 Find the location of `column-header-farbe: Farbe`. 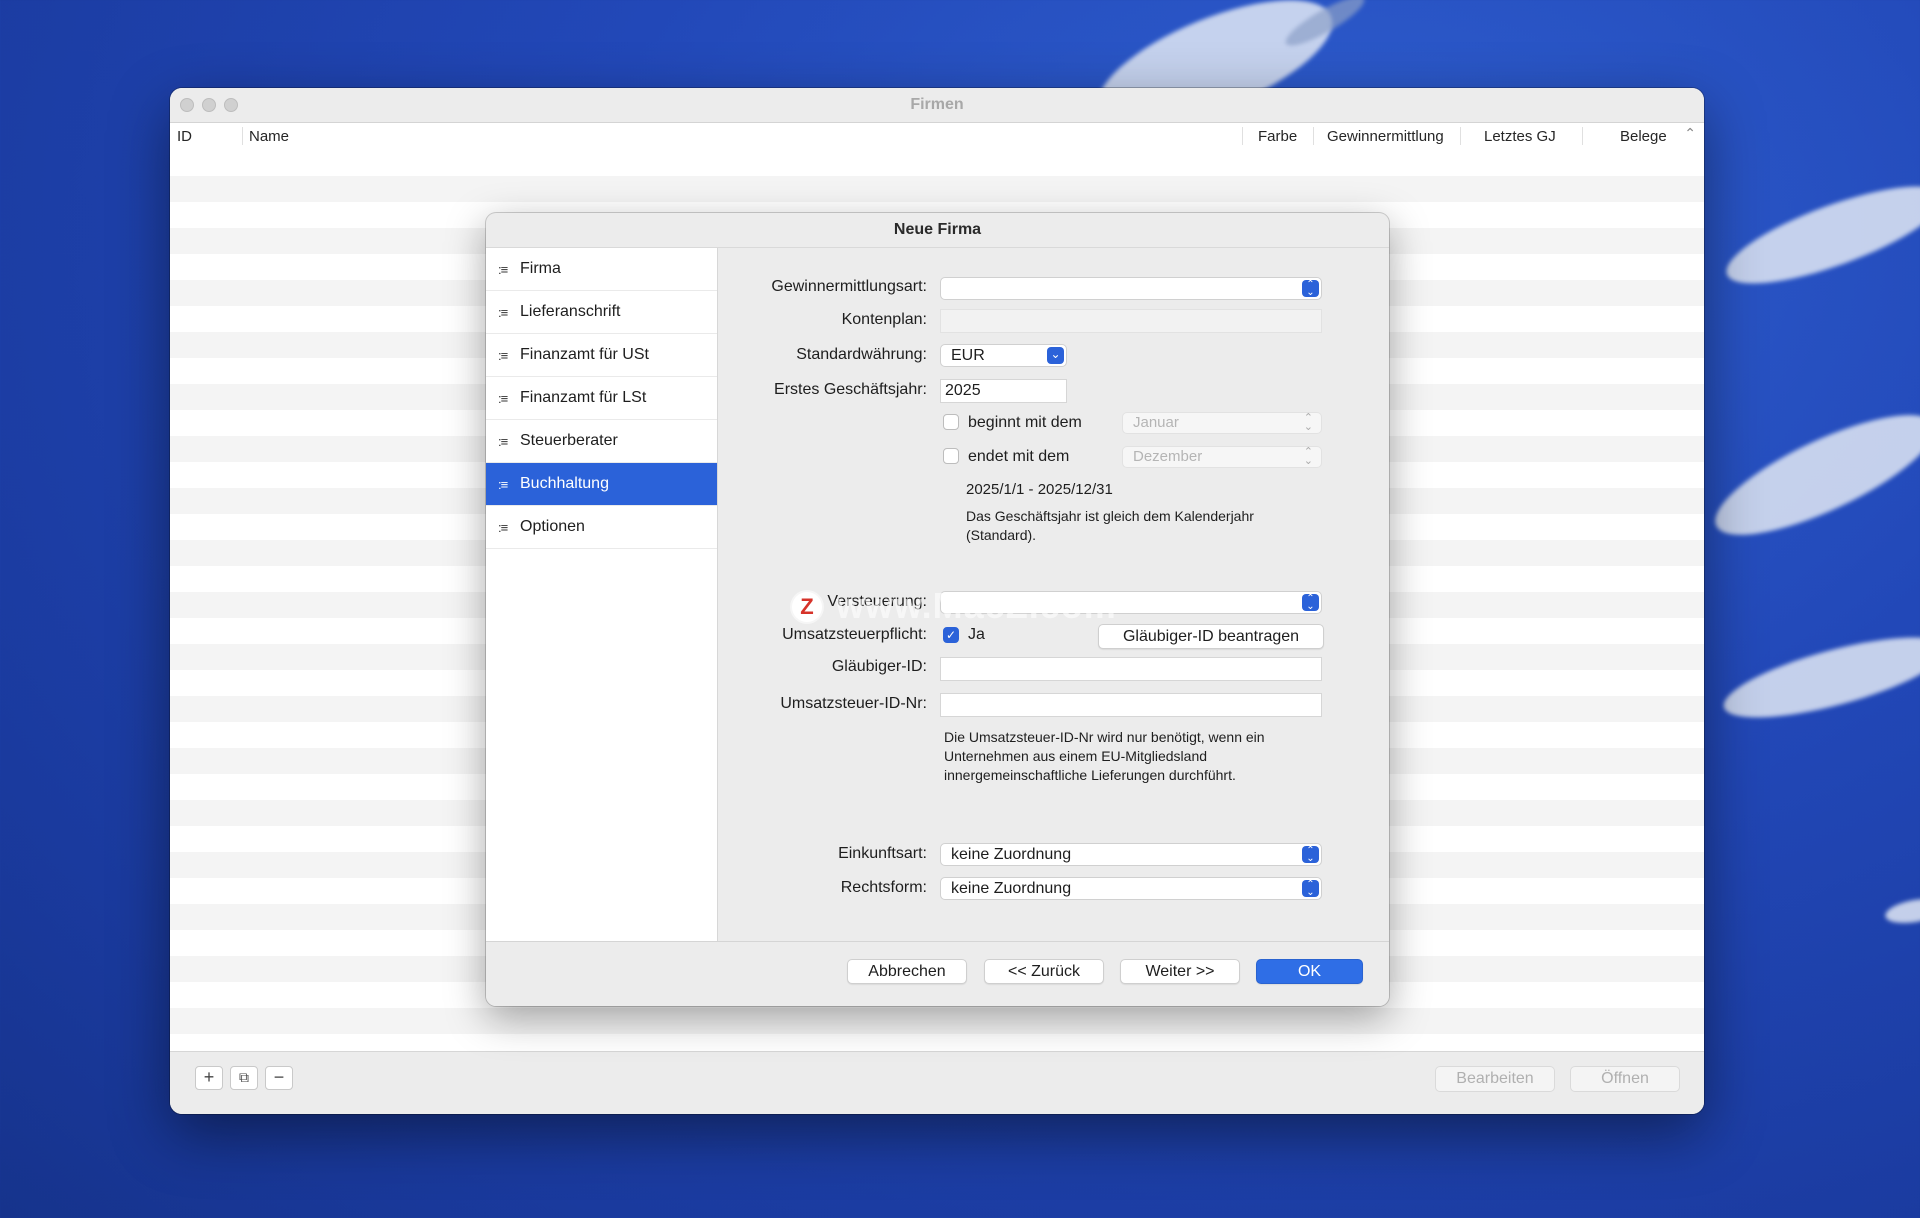

column-header-farbe: Farbe is located at coordinates (1277, 136).